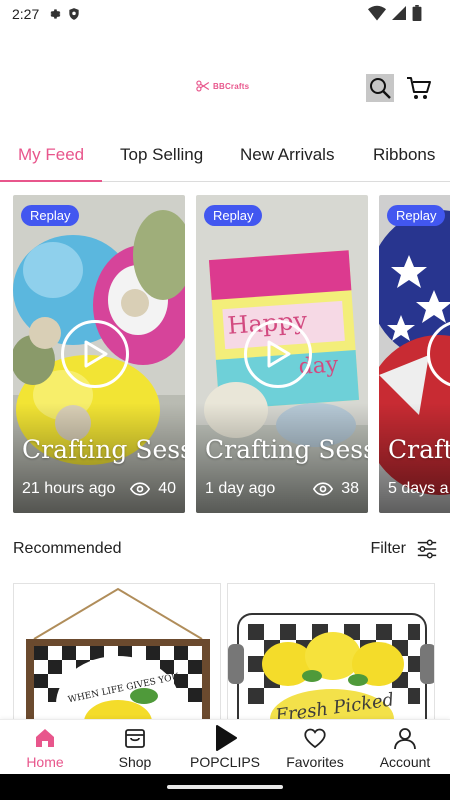 Image resolution: width=450 pixels, height=800 pixels. Describe the element at coordinates (225, 14) in the screenshot. I see `status-bar: 2:27` at that location.